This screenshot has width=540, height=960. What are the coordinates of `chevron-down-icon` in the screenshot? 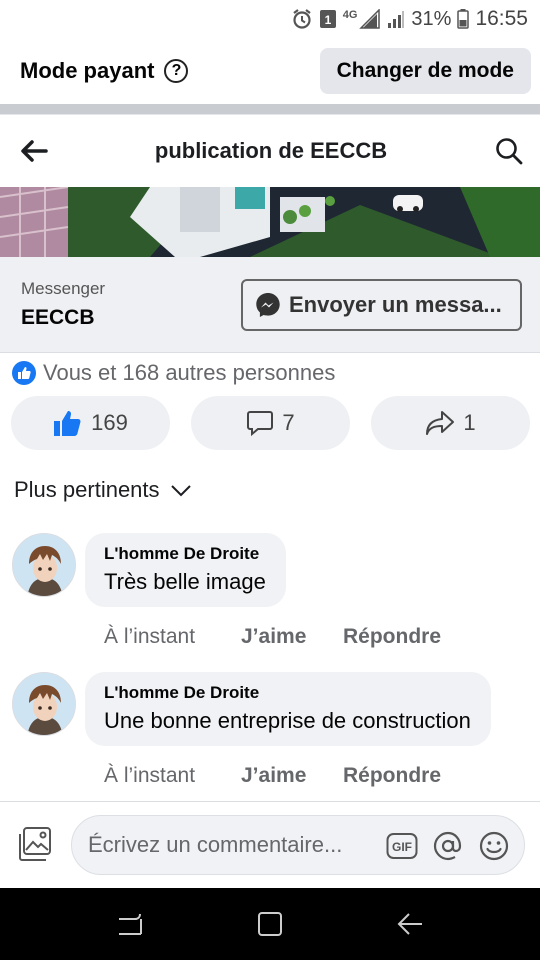 It's located at (180, 491).